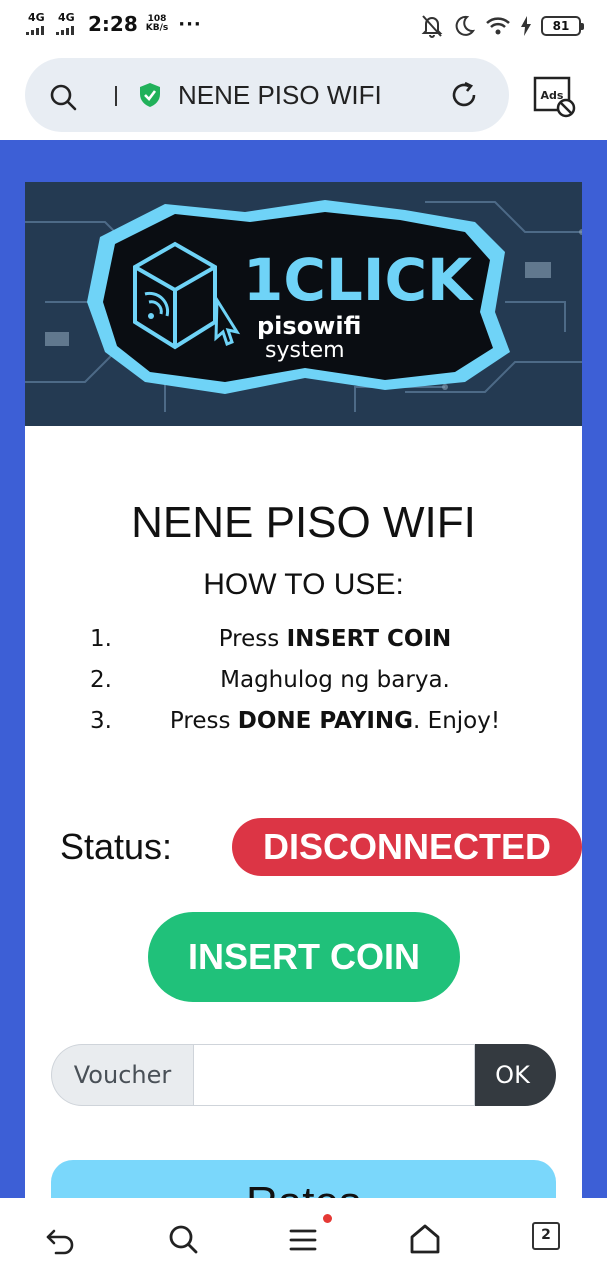 The height and width of the screenshot is (1280, 607). I want to click on ad-block-button: Ads, so click(555, 96).